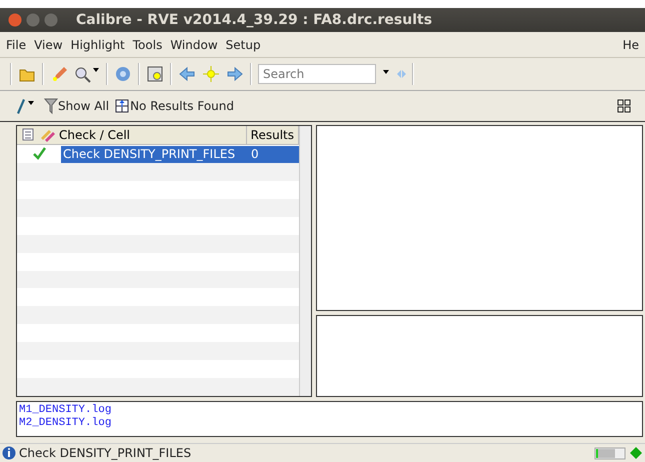 The width and height of the screenshot is (645, 462). I want to click on search-field: Search, so click(317, 74).